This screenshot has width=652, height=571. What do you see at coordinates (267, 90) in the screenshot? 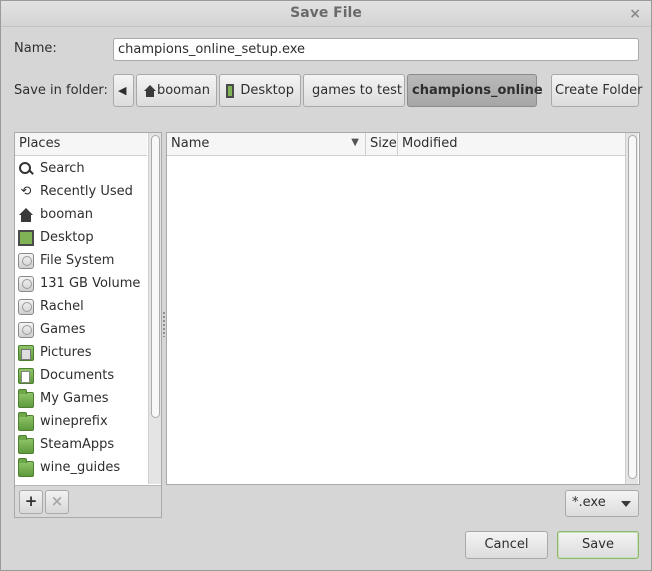
I see `path-segment-label: Desktop` at bounding box center [267, 90].